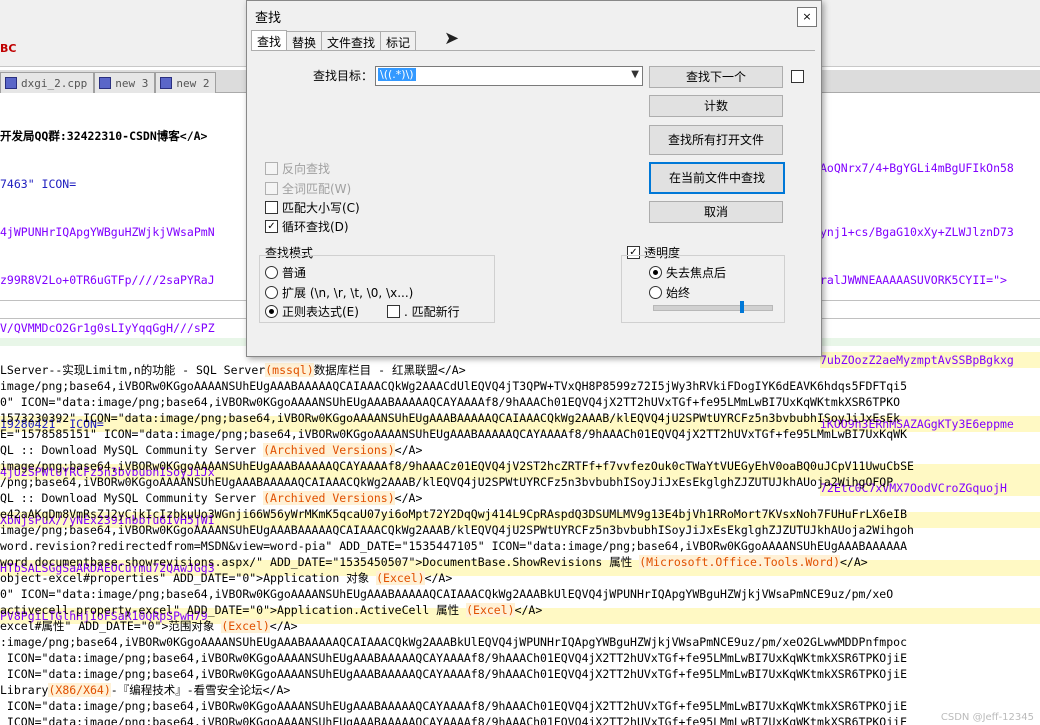 This screenshot has width=1040, height=725. What do you see at coordinates (687, 272) in the screenshot?
I see `transparency-on-lose-focus-radio: 失去焦点后` at bounding box center [687, 272].